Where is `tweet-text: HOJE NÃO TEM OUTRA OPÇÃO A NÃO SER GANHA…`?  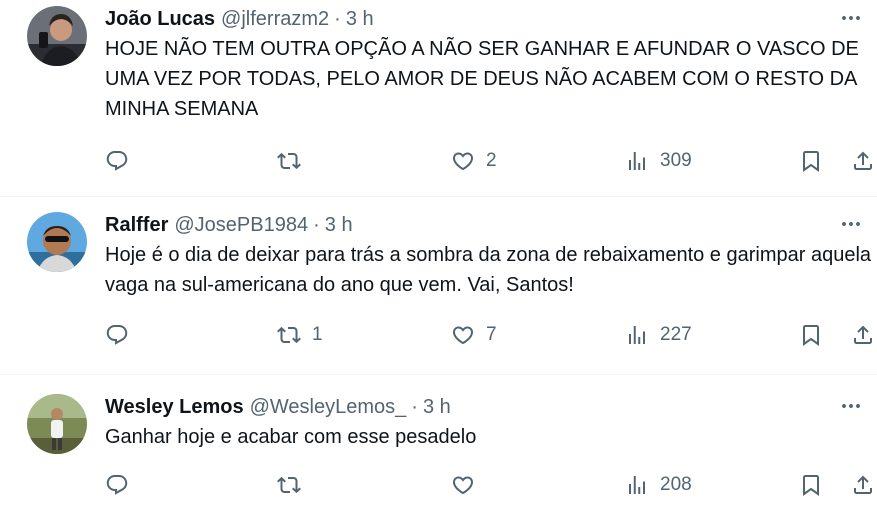
tweet-text: HOJE NÃO TEM OUTRA OPÇÃO A NÃO SER GANHA… is located at coordinates (485, 79).